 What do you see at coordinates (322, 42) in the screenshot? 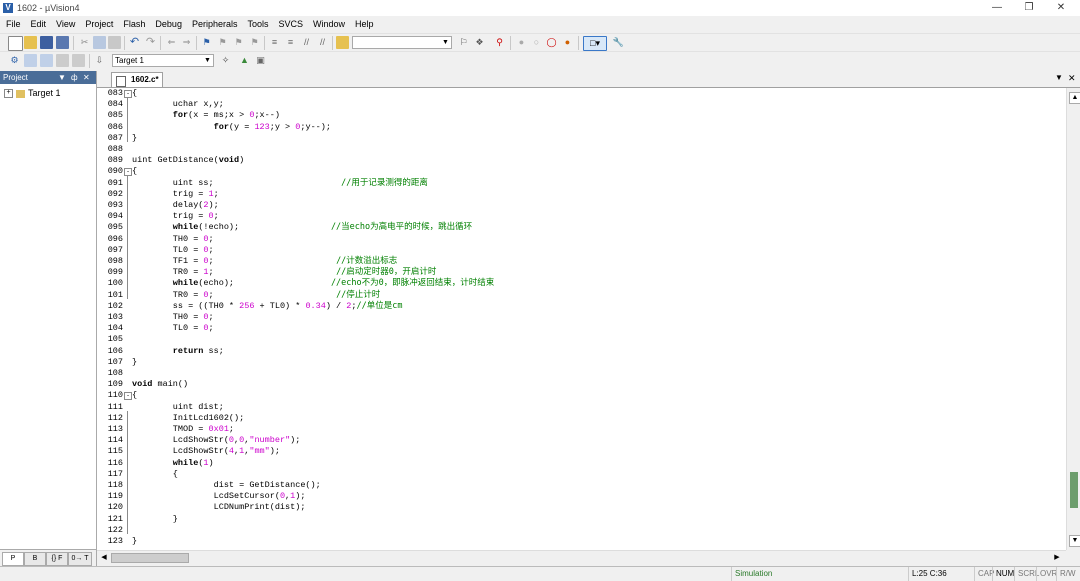
I see `uncomment-icon: //` at bounding box center [322, 42].